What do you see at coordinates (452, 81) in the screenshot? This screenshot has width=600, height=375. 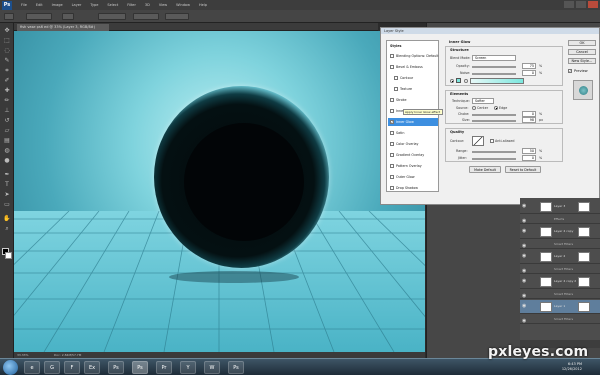 I see `color-radio` at bounding box center [452, 81].